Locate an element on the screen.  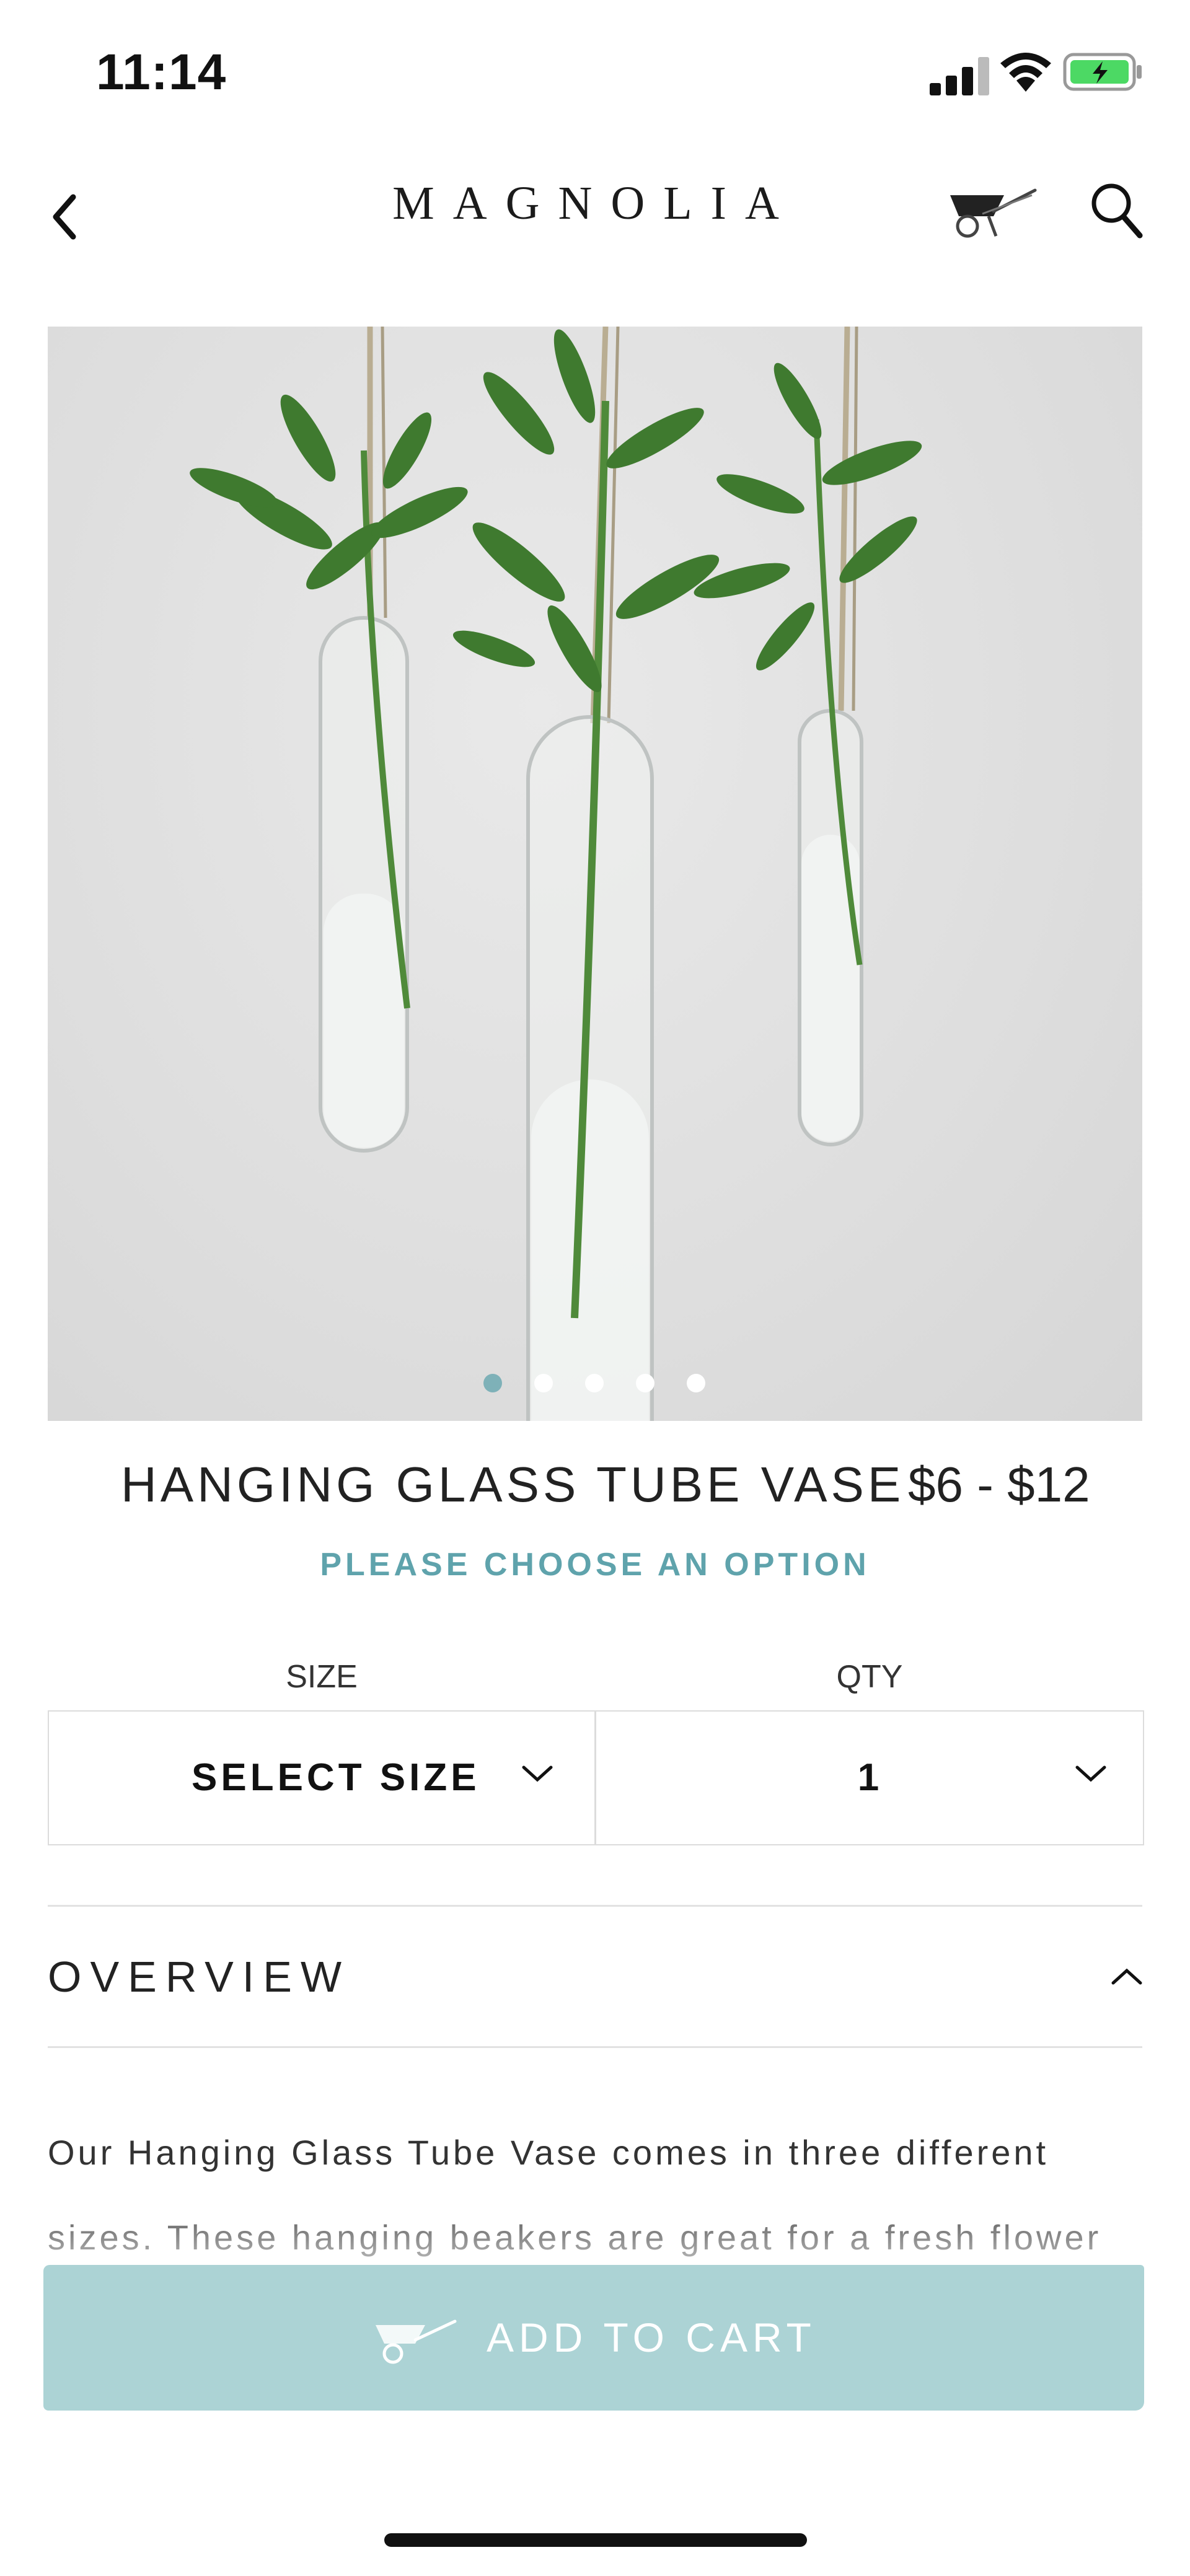
chevron-up-icon is located at coordinates (1126, 1977).